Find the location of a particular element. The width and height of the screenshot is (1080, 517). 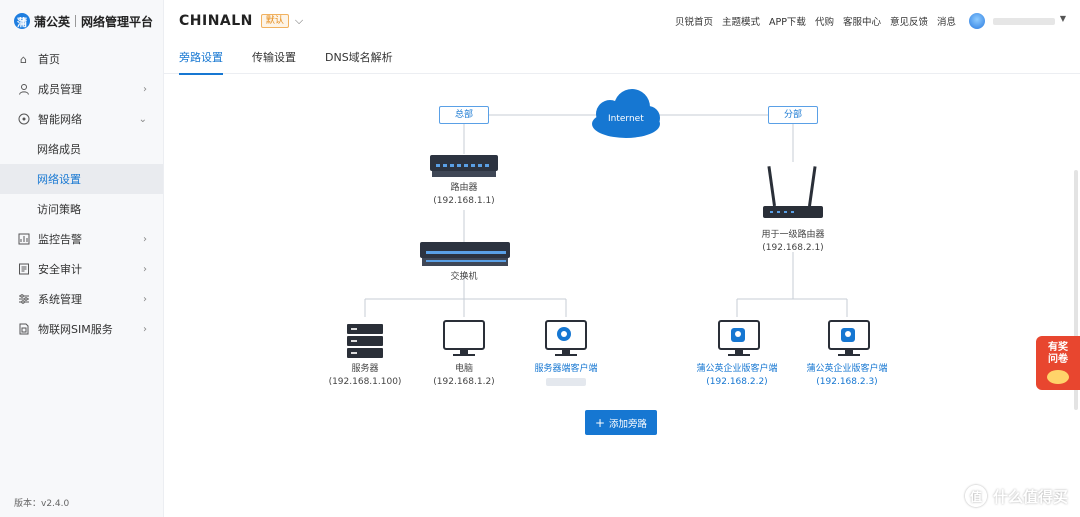

add-bypass-button: + 添加旁路 is located at coordinates (621, 422).